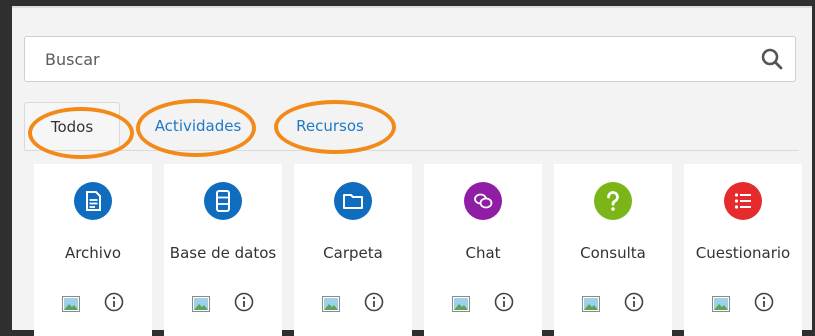 The width and height of the screenshot is (815, 336). What do you see at coordinates (483, 201) in the screenshot?
I see `chat-icon` at bounding box center [483, 201].